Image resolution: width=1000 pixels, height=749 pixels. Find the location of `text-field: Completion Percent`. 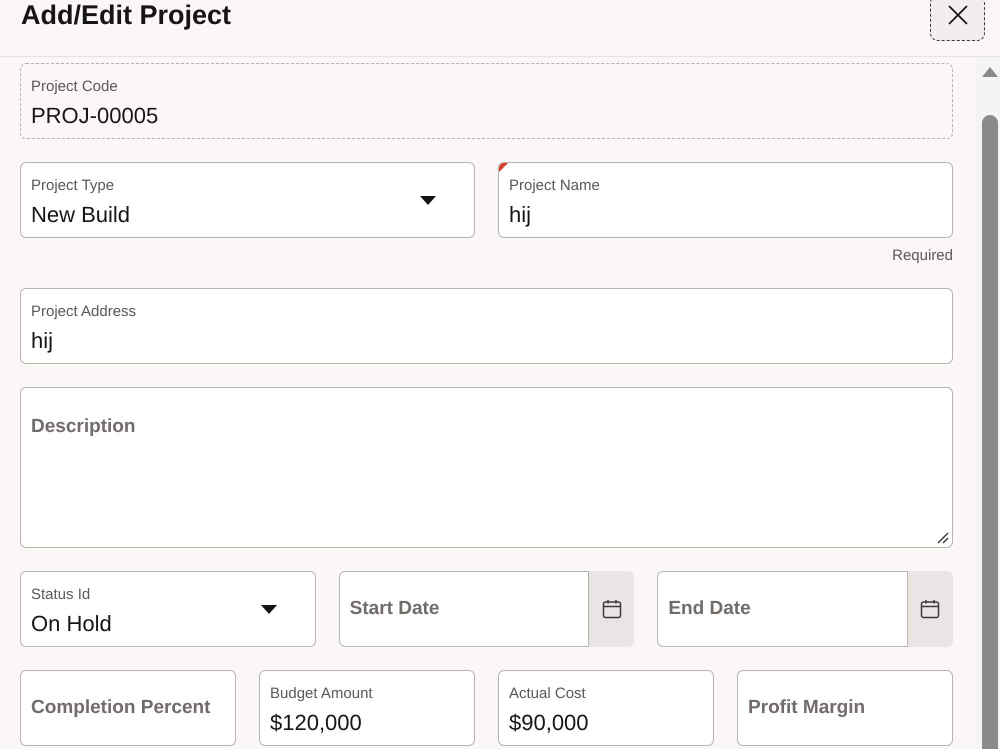

text-field: Completion Percent is located at coordinates (128, 708).